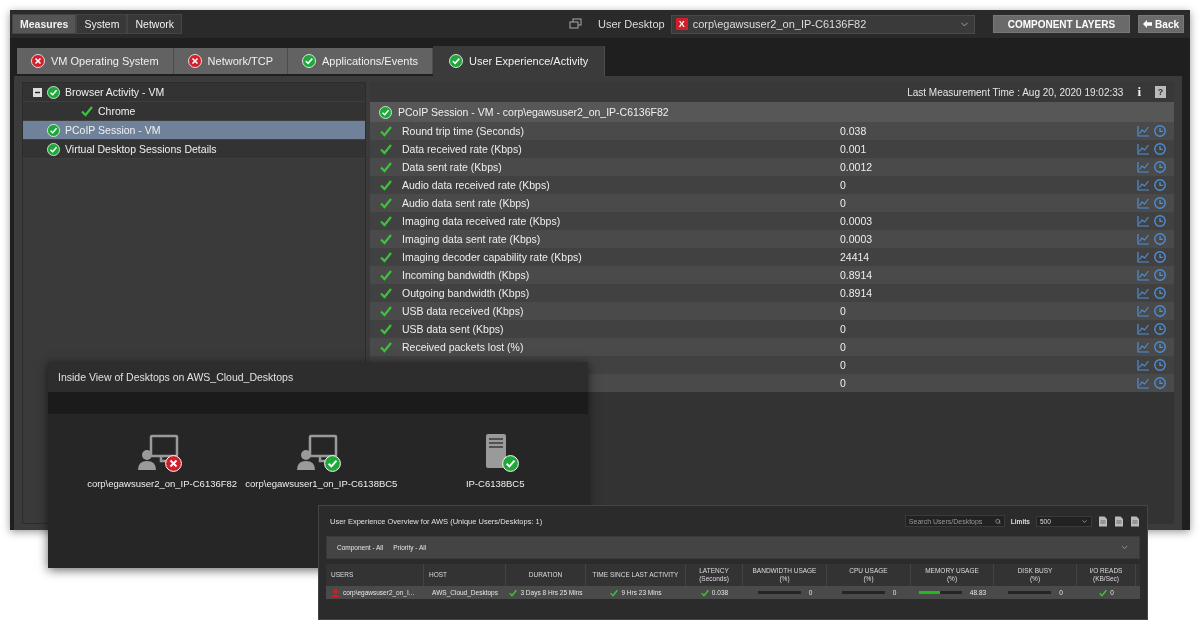 The width and height of the screenshot is (1200, 630). Describe the element at coordinates (1015, 92) in the screenshot. I see `last-measurement-time: Last Measurement Time : Aug 20, 2020 19:02:33` at that location.